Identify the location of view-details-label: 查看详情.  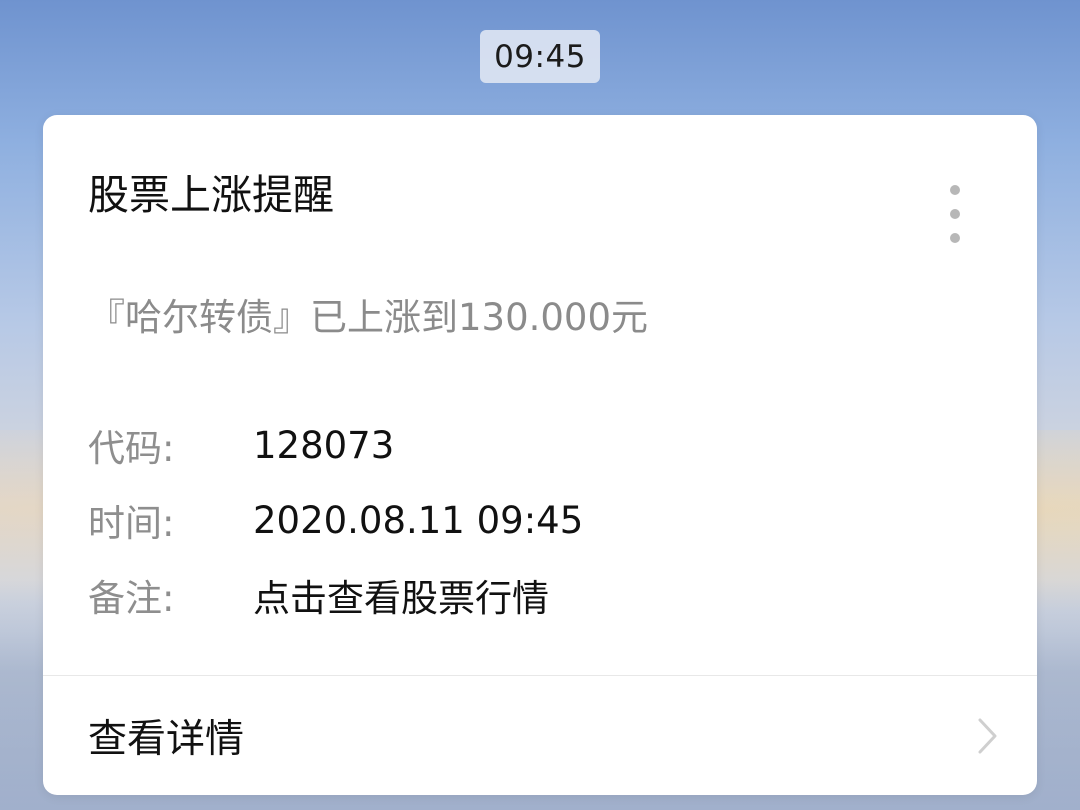
(166, 739).